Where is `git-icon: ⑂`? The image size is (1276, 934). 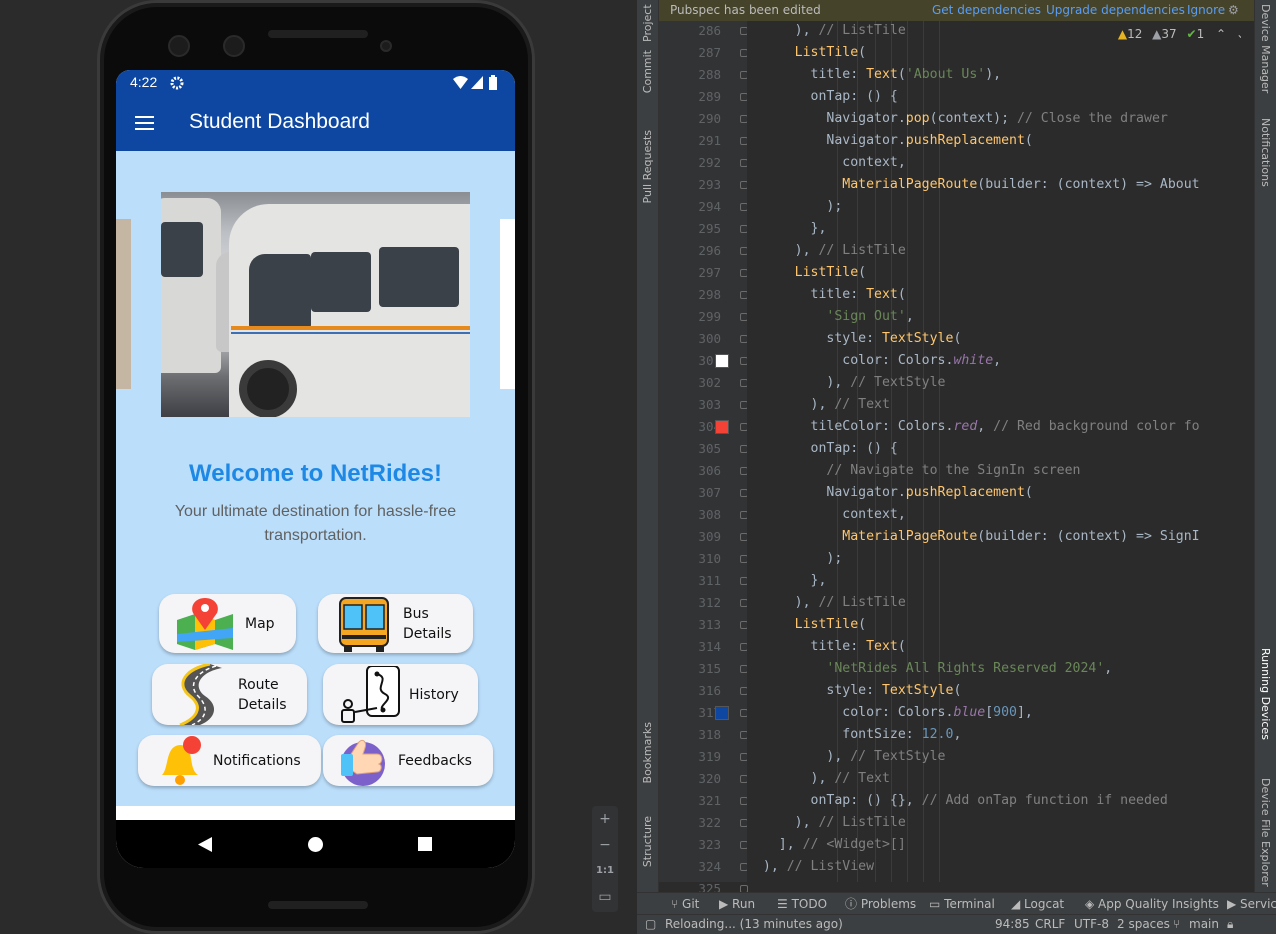
git-icon: ⑂ is located at coordinates (677, 904).